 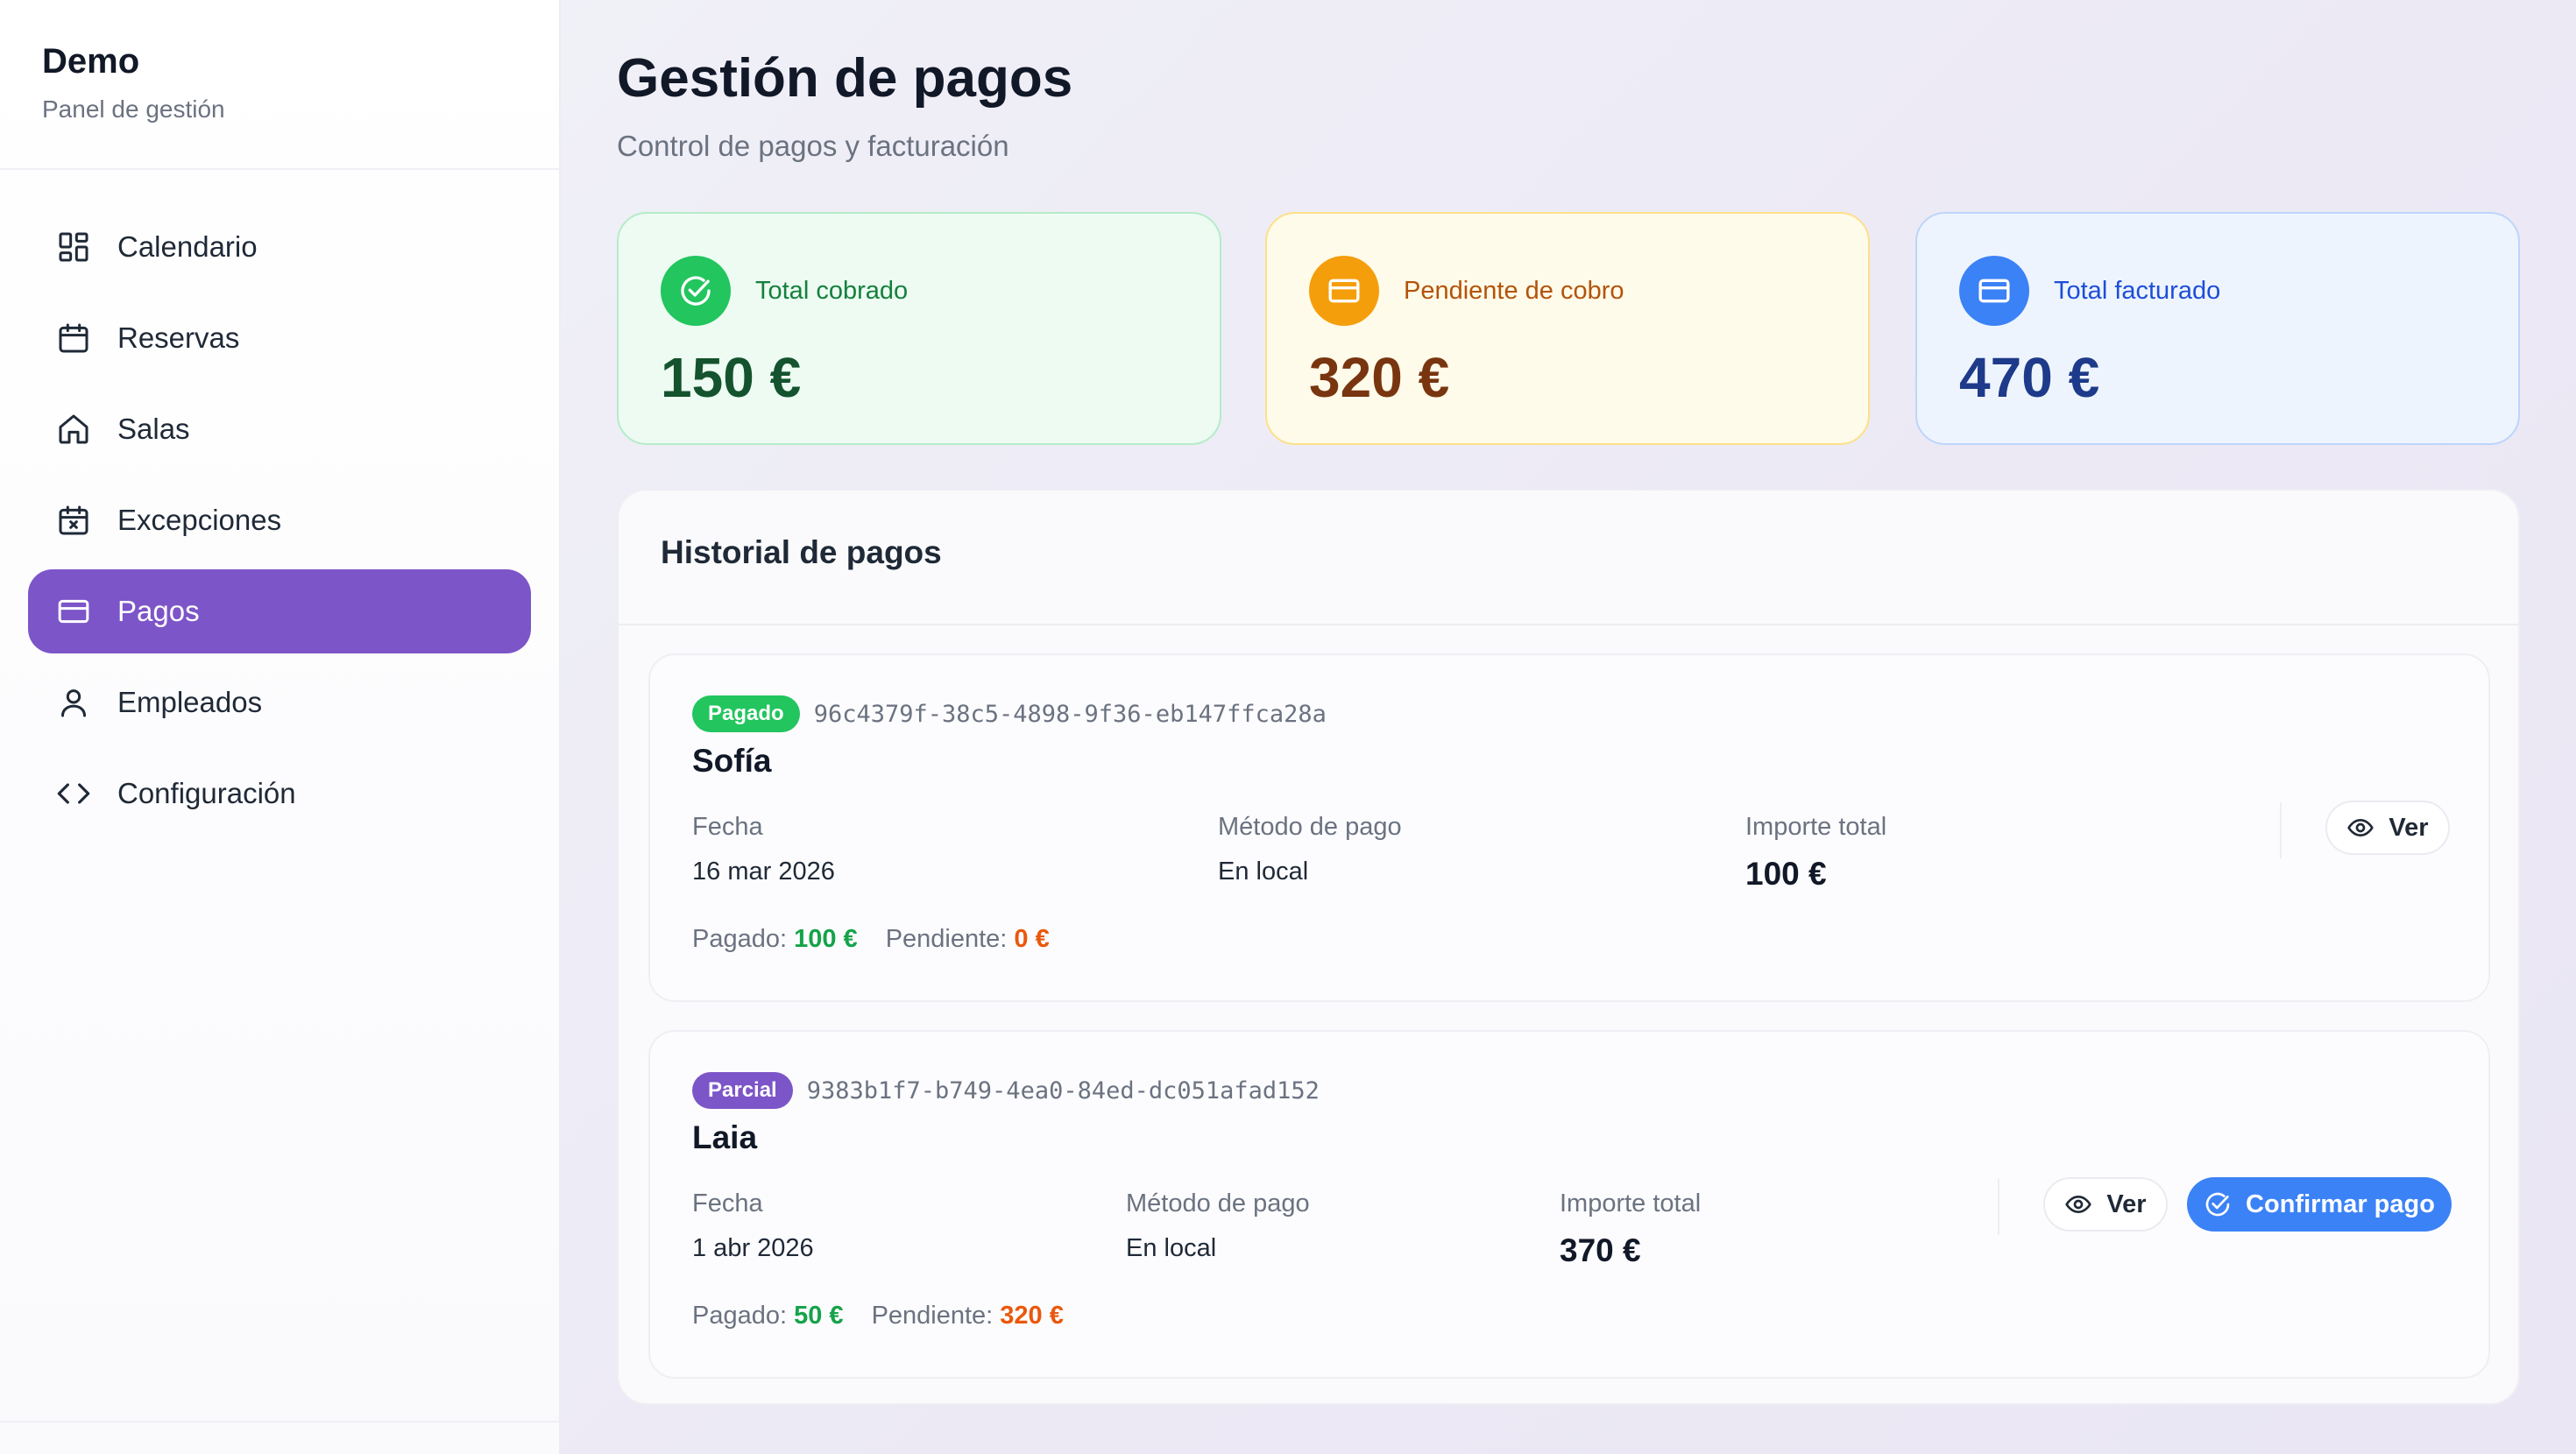 What do you see at coordinates (753, 1226) in the screenshot?
I see `date-field: Fecha 1 abr 2026` at bounding box center [753, 1226].